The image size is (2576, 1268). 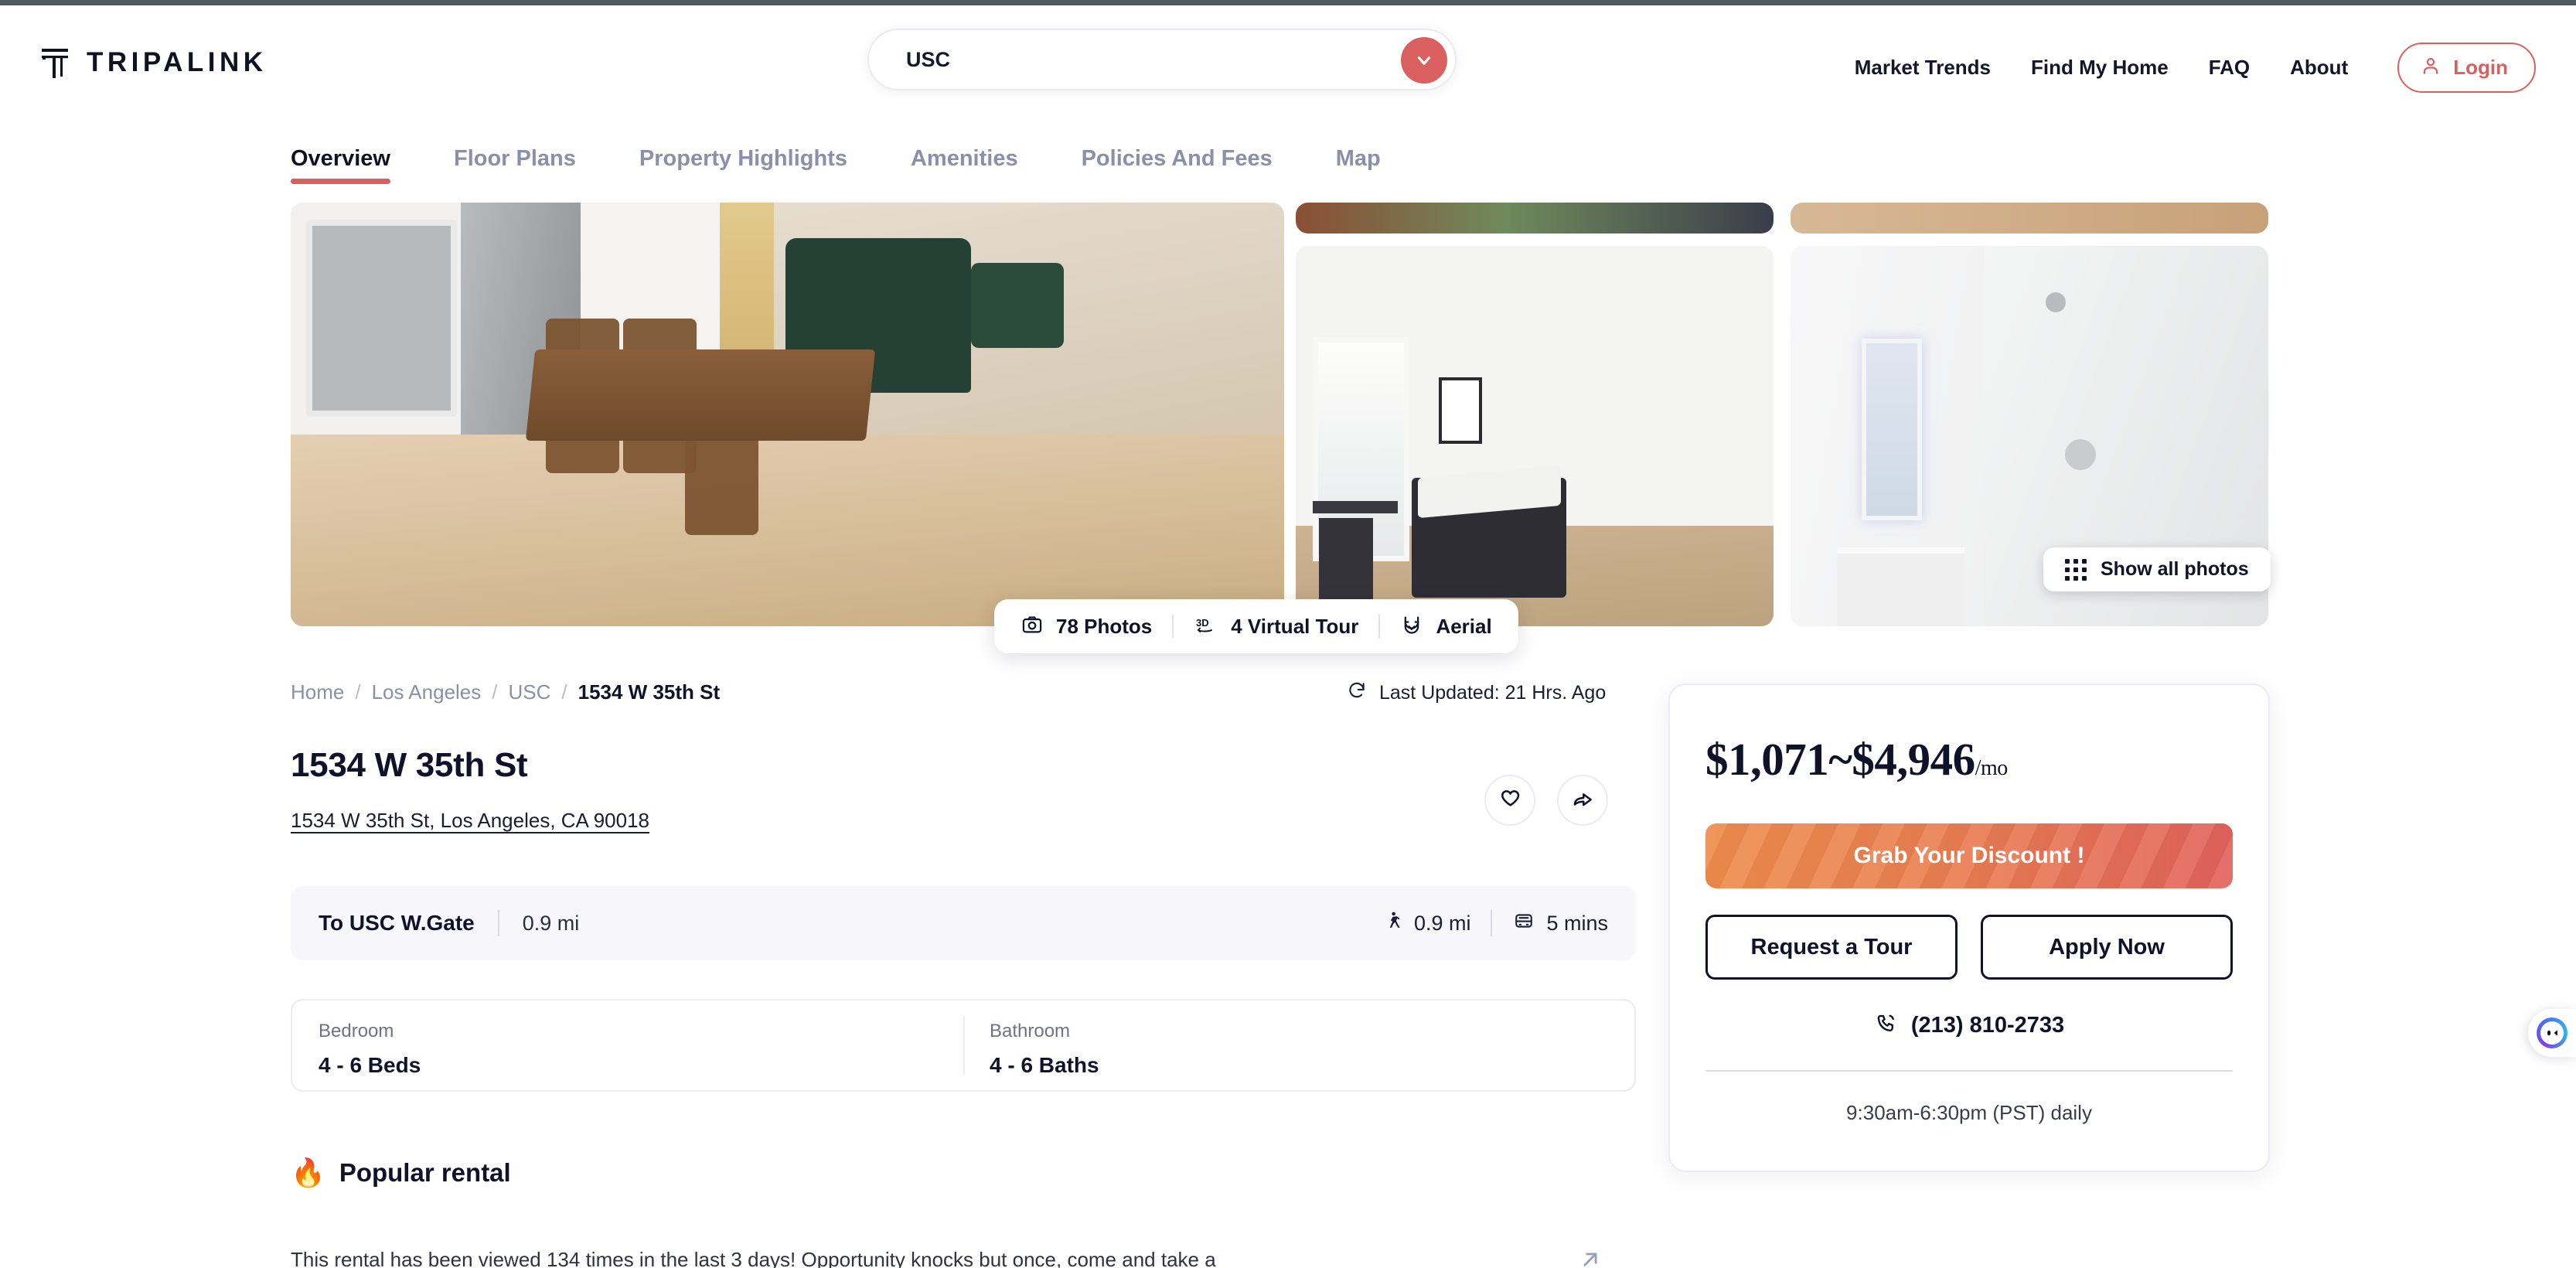 I want to click on brand-logo: TRIPALINK, so click(x=153, y=63).